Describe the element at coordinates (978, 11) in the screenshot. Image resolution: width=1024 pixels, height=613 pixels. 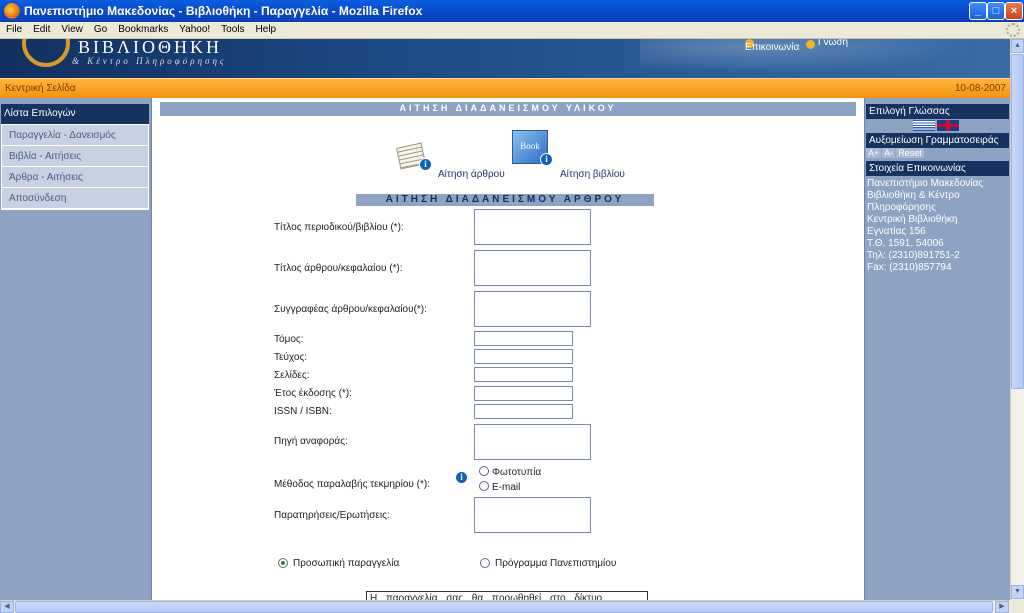
I see `minimize-button: _` at that location.